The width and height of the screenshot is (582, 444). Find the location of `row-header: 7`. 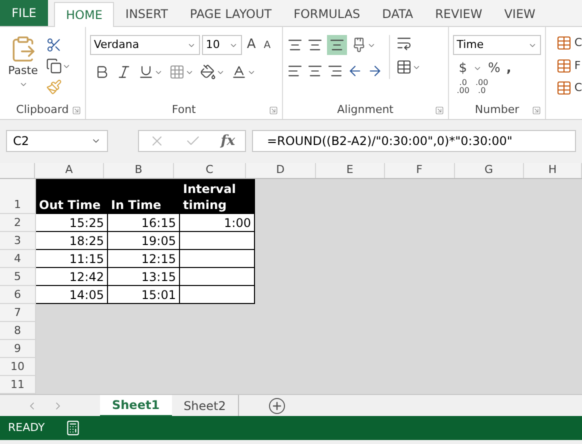

row-header: 7 is located at coordinates (18, 313).